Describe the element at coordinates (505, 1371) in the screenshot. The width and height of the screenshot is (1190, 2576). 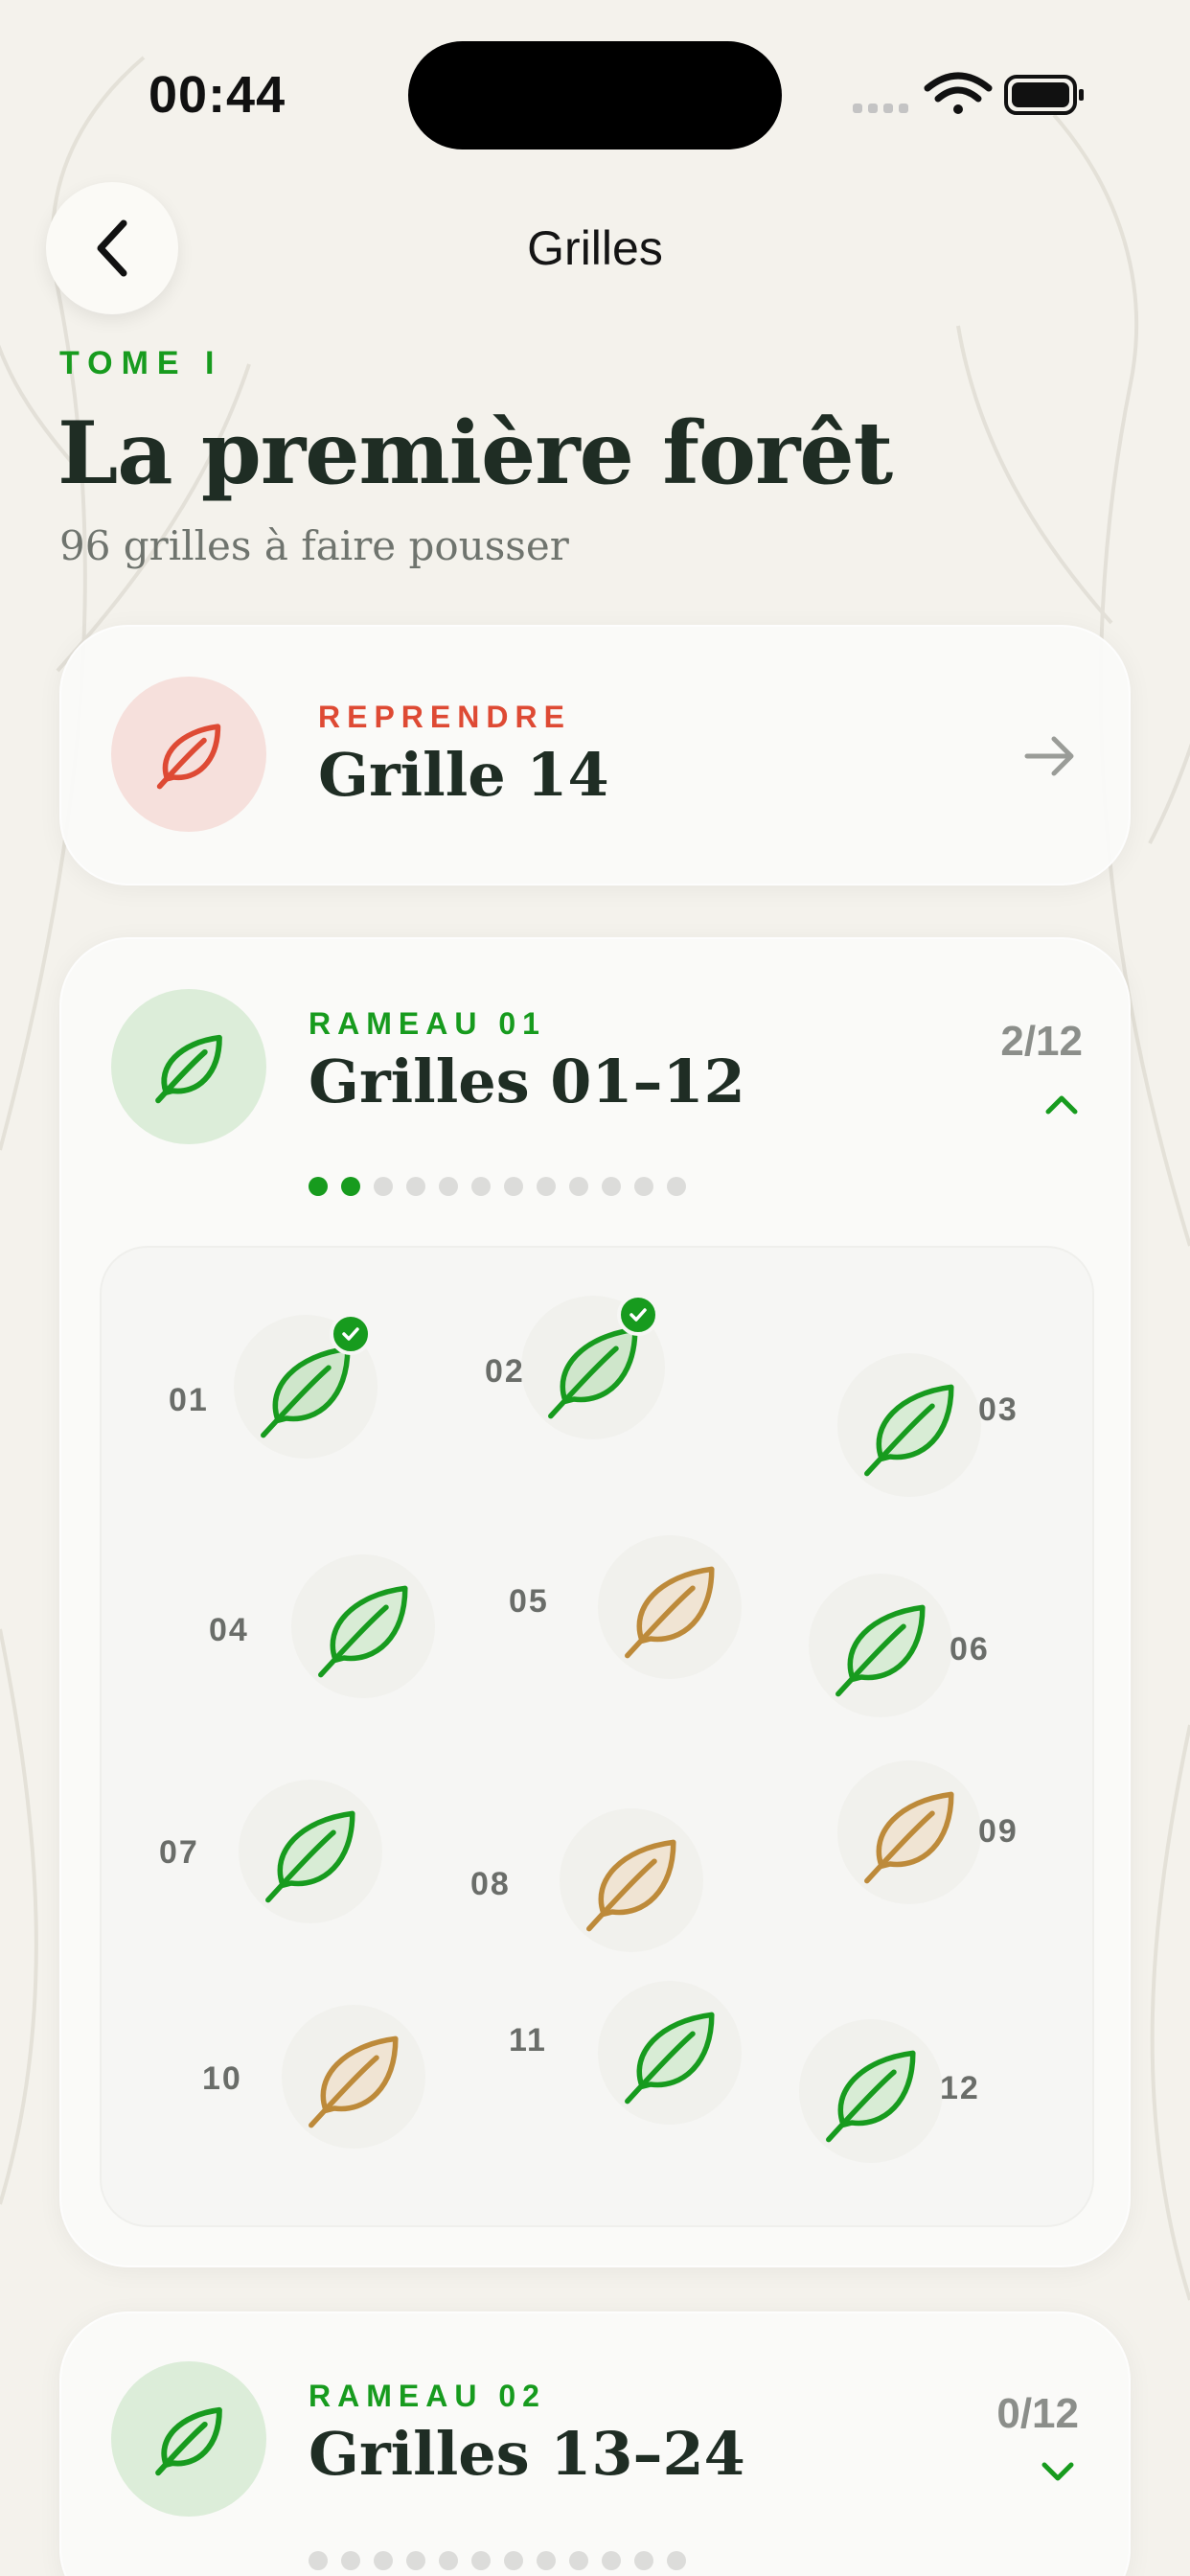
I see `grille-number: 02` at that location.